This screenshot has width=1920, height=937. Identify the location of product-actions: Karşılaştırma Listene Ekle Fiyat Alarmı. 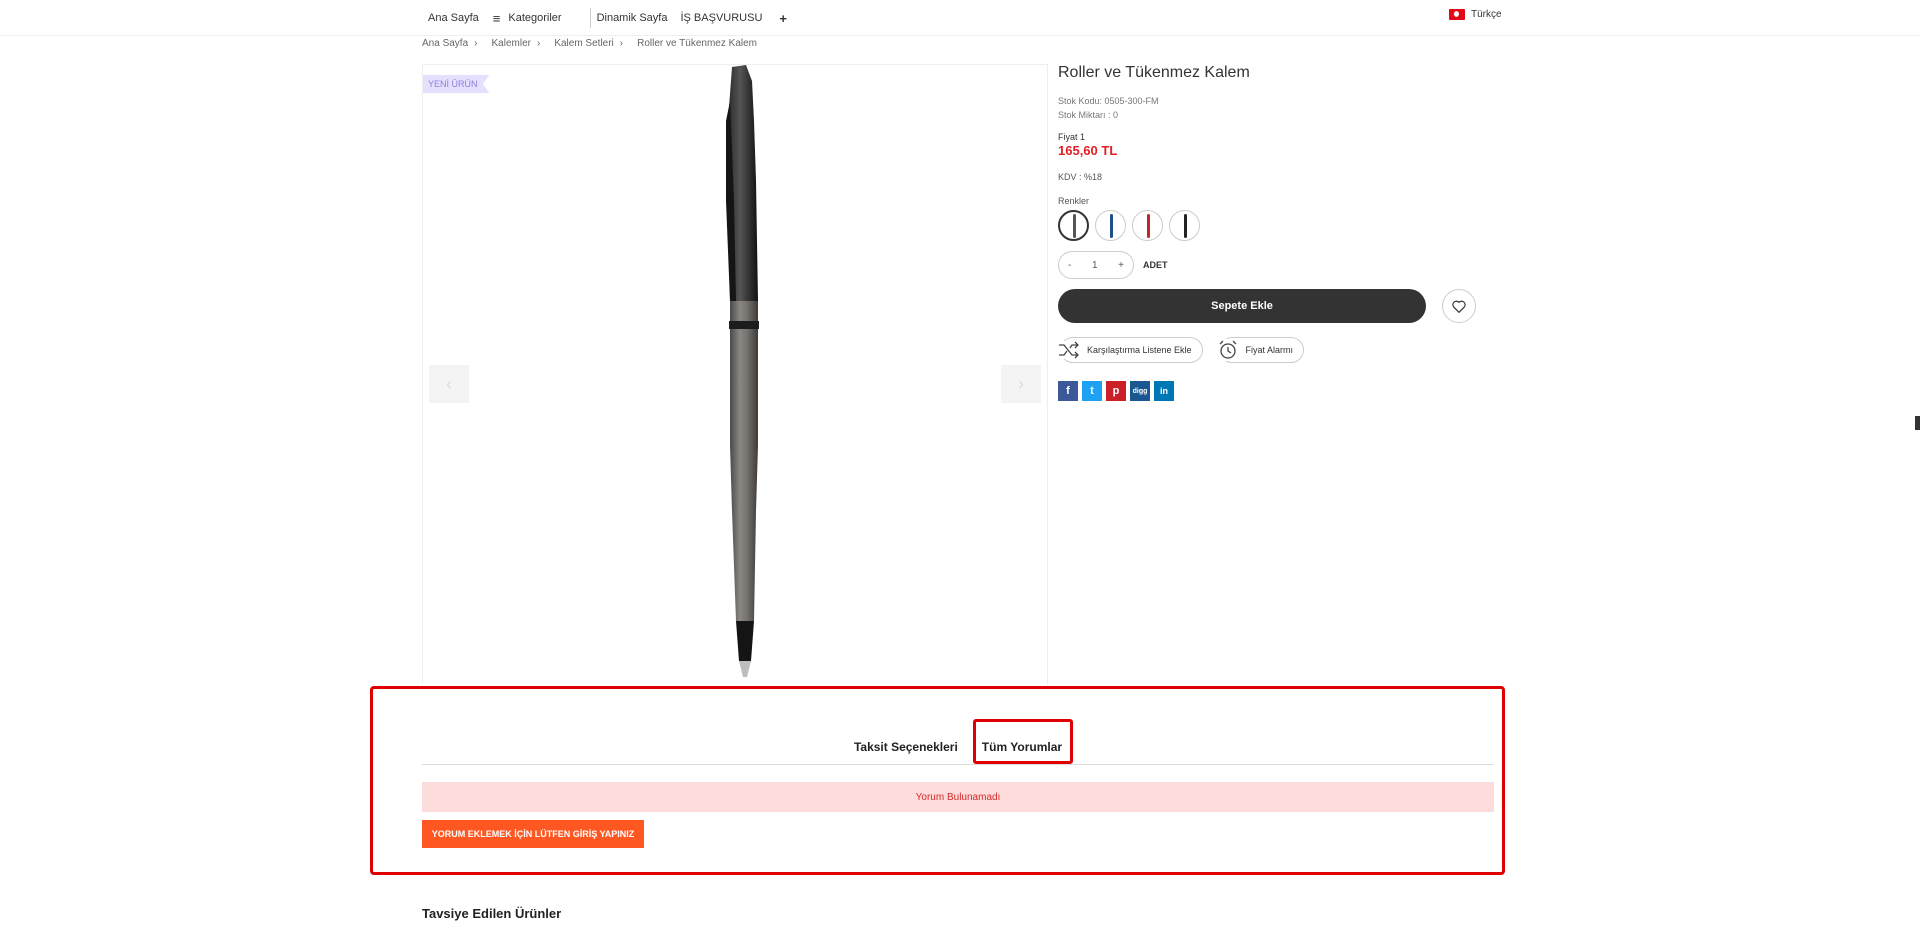
(1268, 350).